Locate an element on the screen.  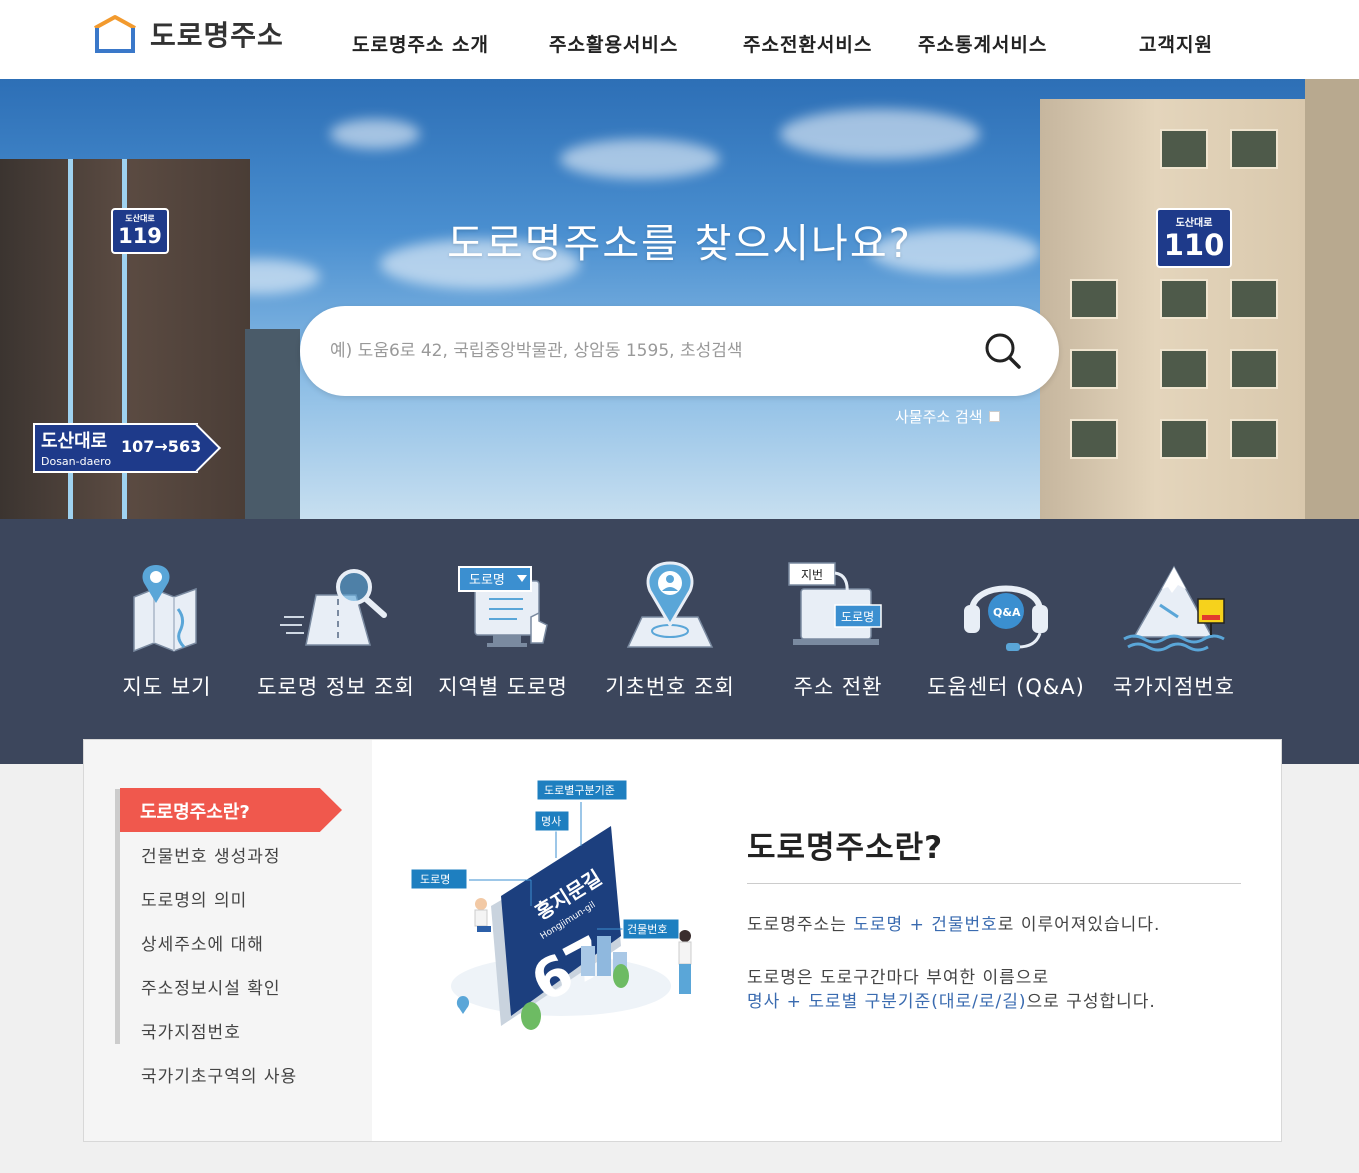
svg-text: 도로별구분기준 is located at coordinates (579, 790).